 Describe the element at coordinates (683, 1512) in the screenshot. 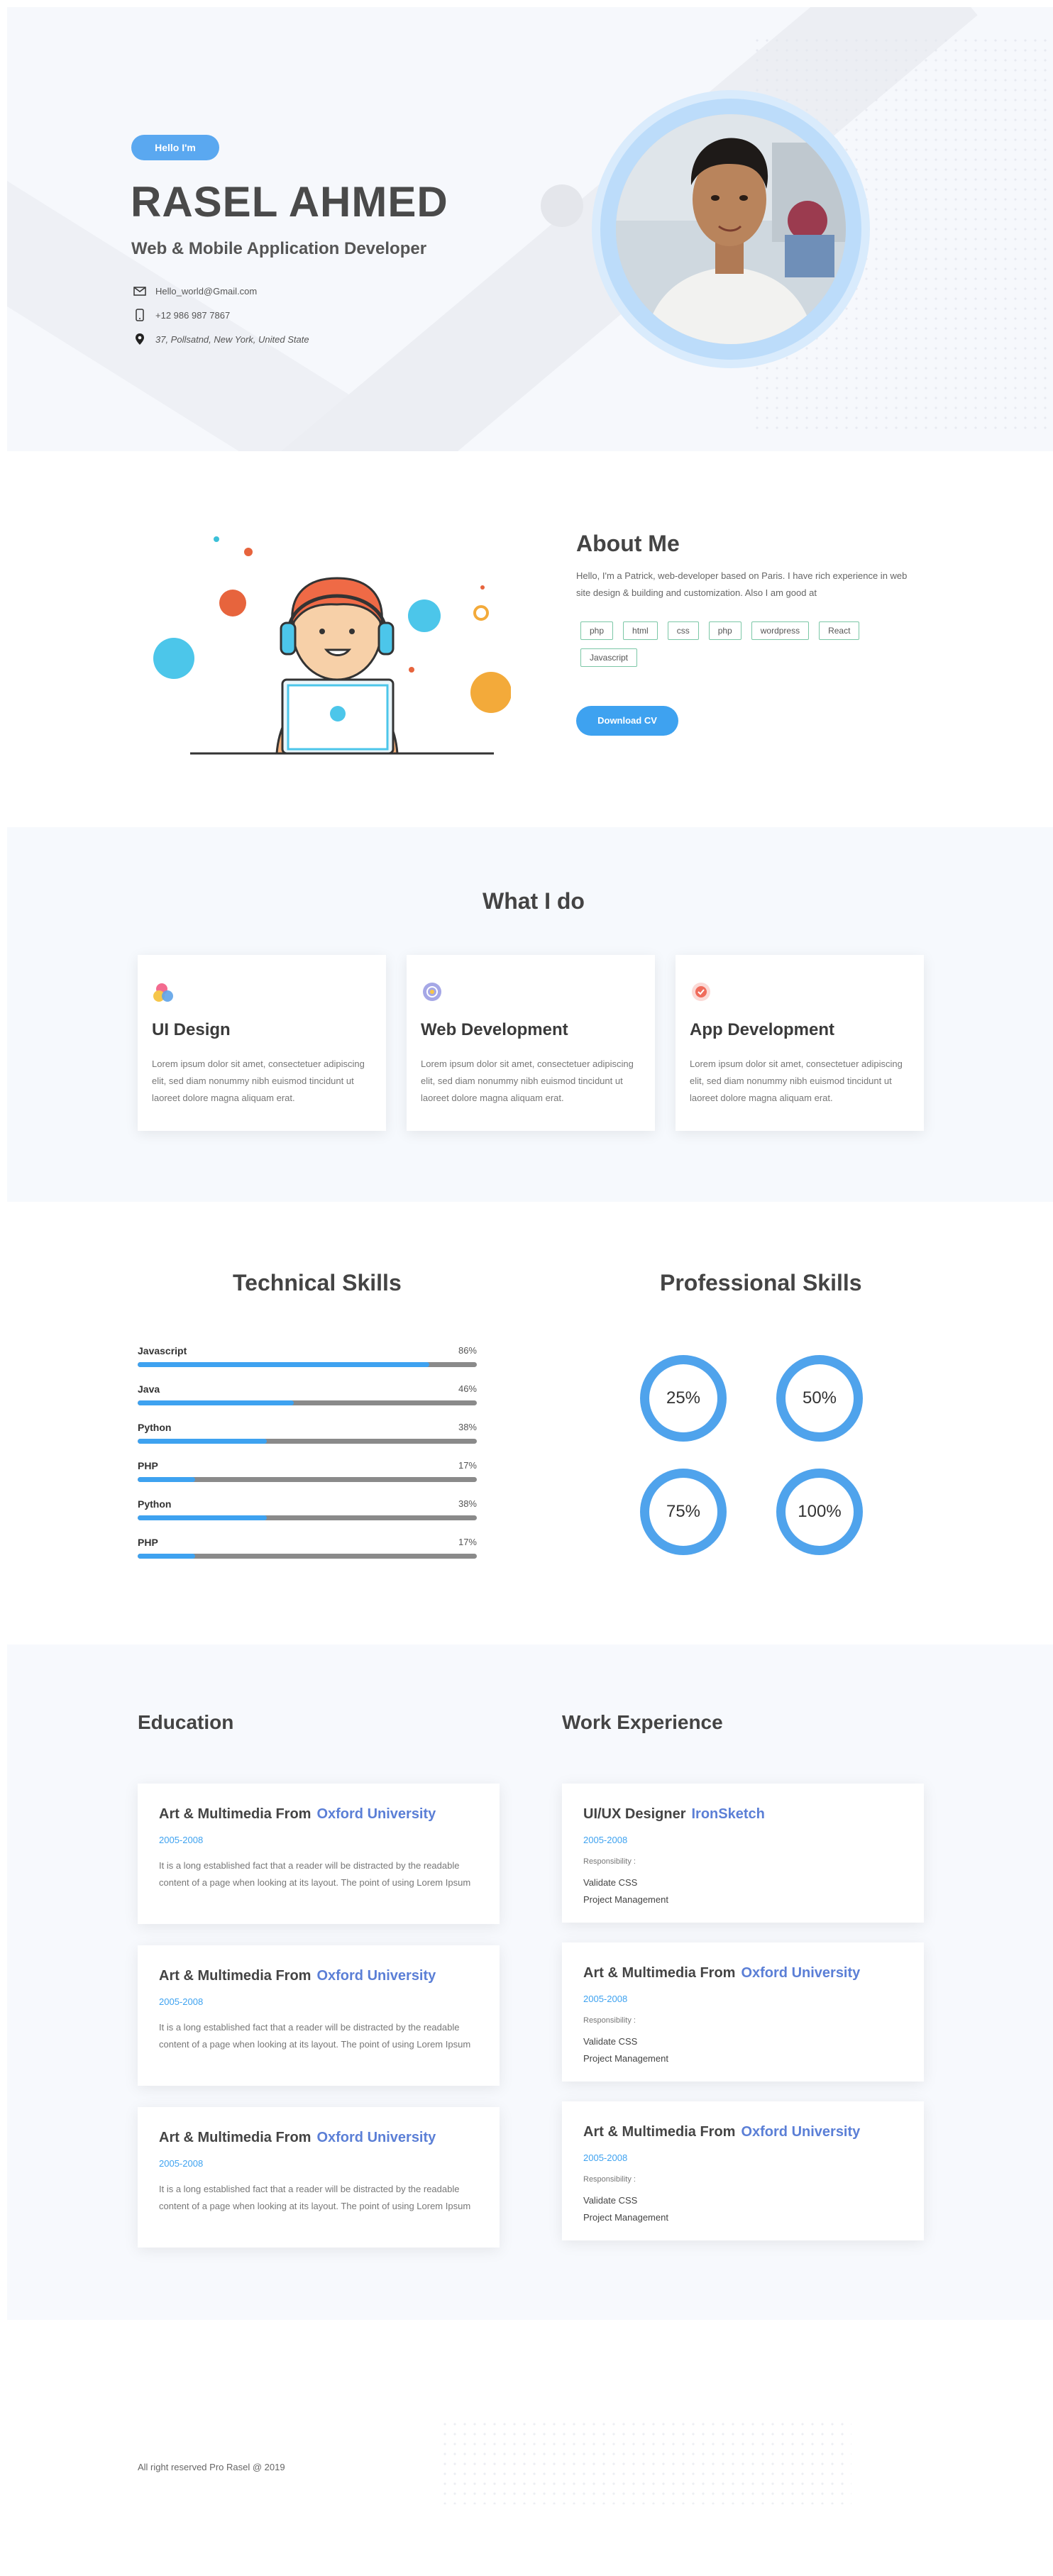

I see `skill-circle: 75%` at that location.